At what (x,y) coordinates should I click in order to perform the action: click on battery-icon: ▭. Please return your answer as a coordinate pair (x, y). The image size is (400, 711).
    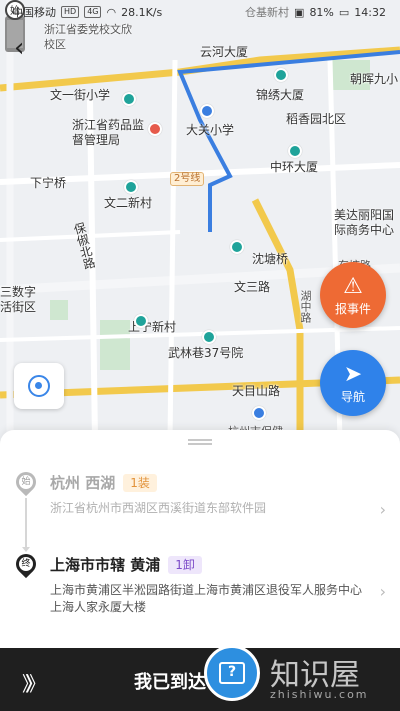
    Looking at the image, I should click on (344, 12).